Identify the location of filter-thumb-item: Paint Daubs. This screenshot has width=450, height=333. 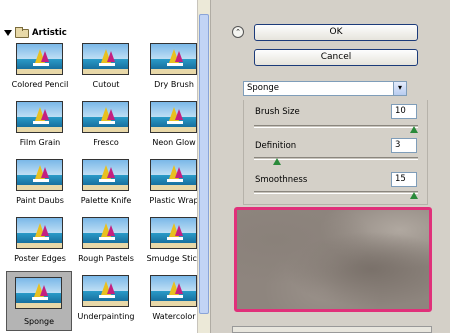
(40, 183).